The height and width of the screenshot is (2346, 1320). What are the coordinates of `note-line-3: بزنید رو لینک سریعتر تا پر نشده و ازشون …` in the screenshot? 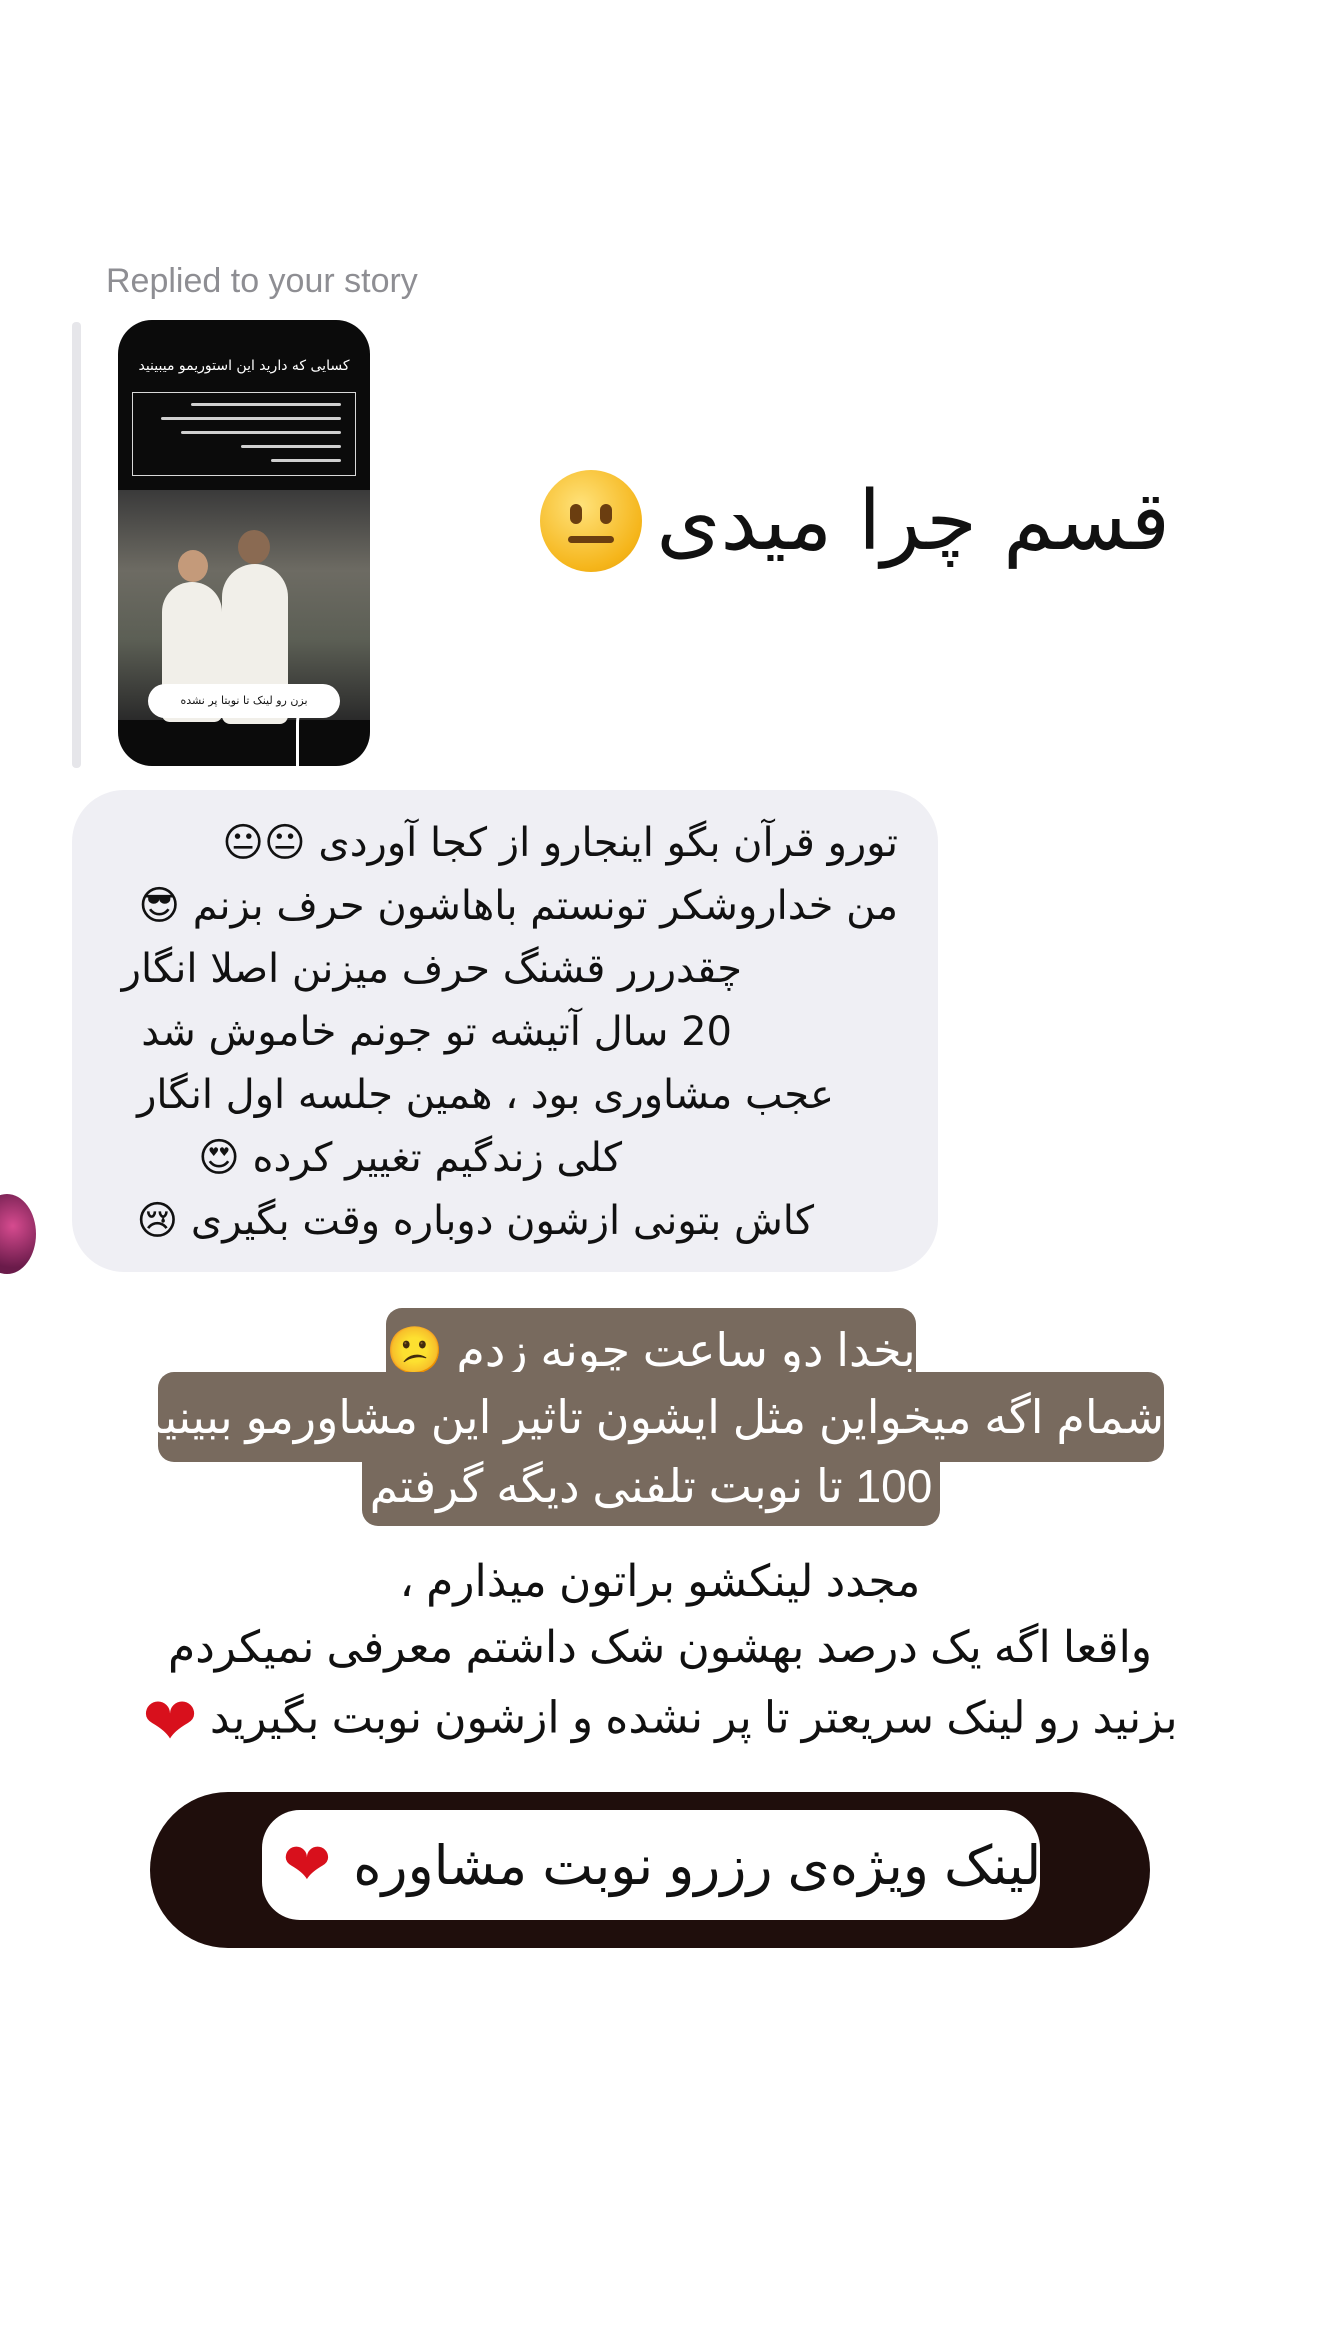 It's located at (693, 1718).